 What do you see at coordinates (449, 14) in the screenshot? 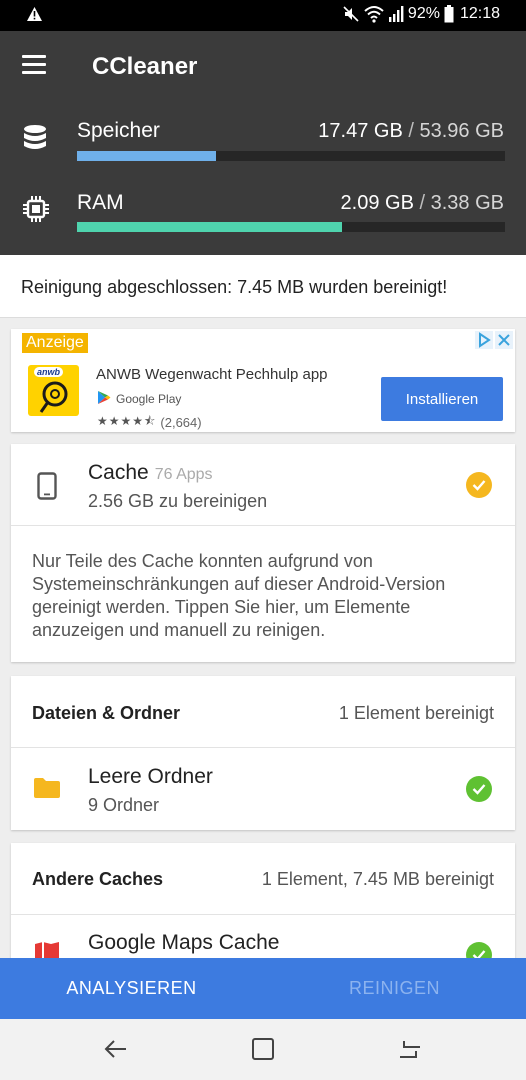
I see `battery-icon` at bounding box center [449, 14].